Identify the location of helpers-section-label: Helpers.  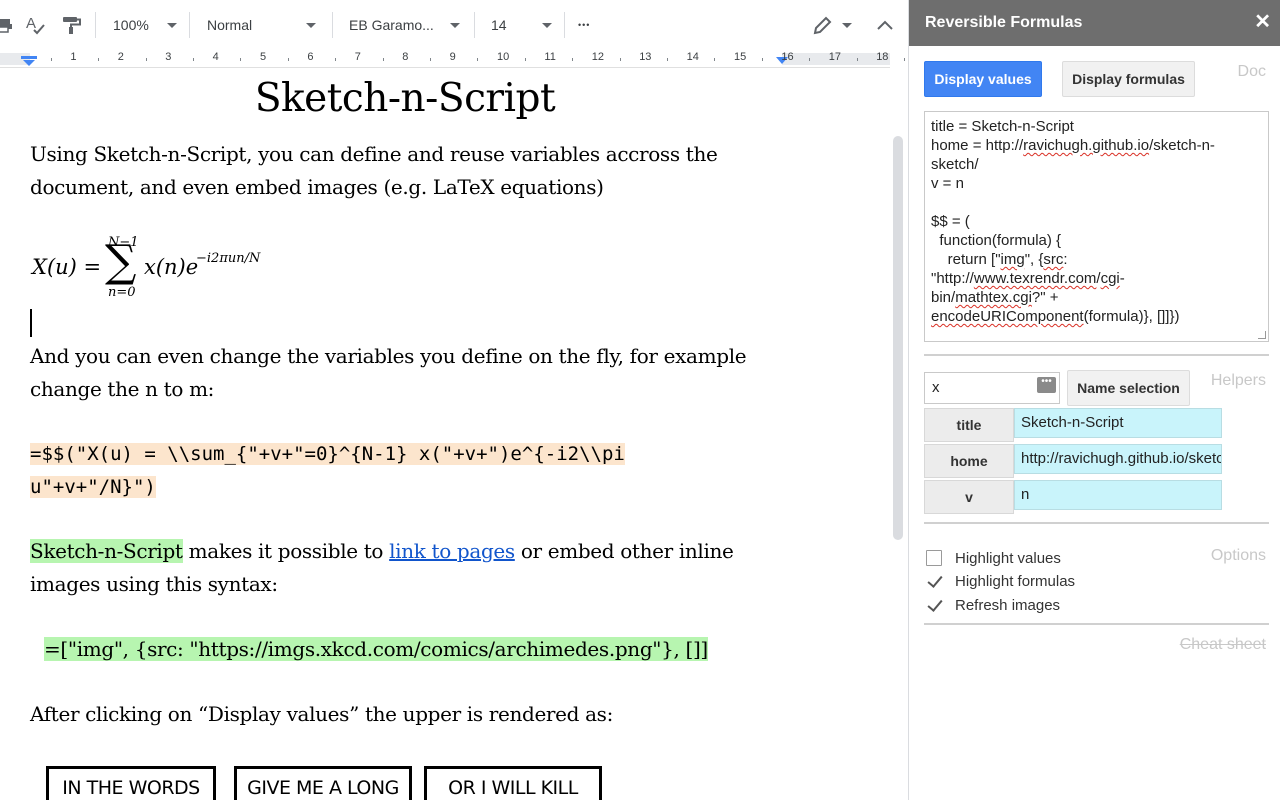
(1238, 380).